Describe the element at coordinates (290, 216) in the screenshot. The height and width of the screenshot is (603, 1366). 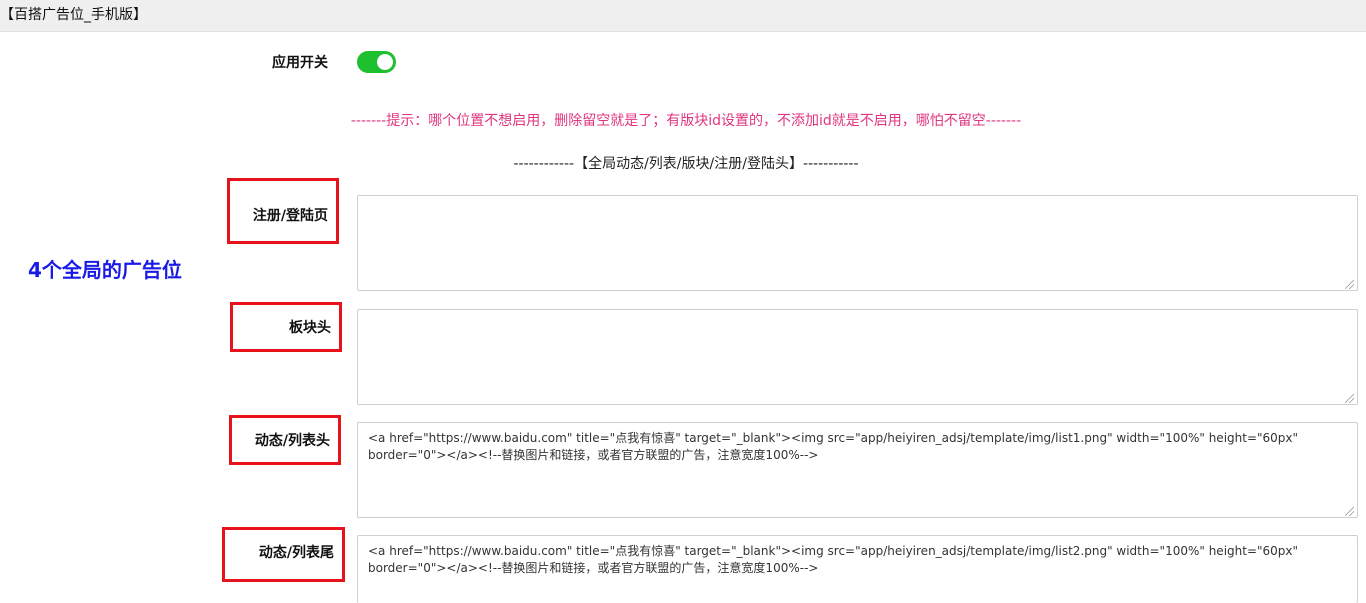
I see `field-label-text: 注册/登陆页` at that location.